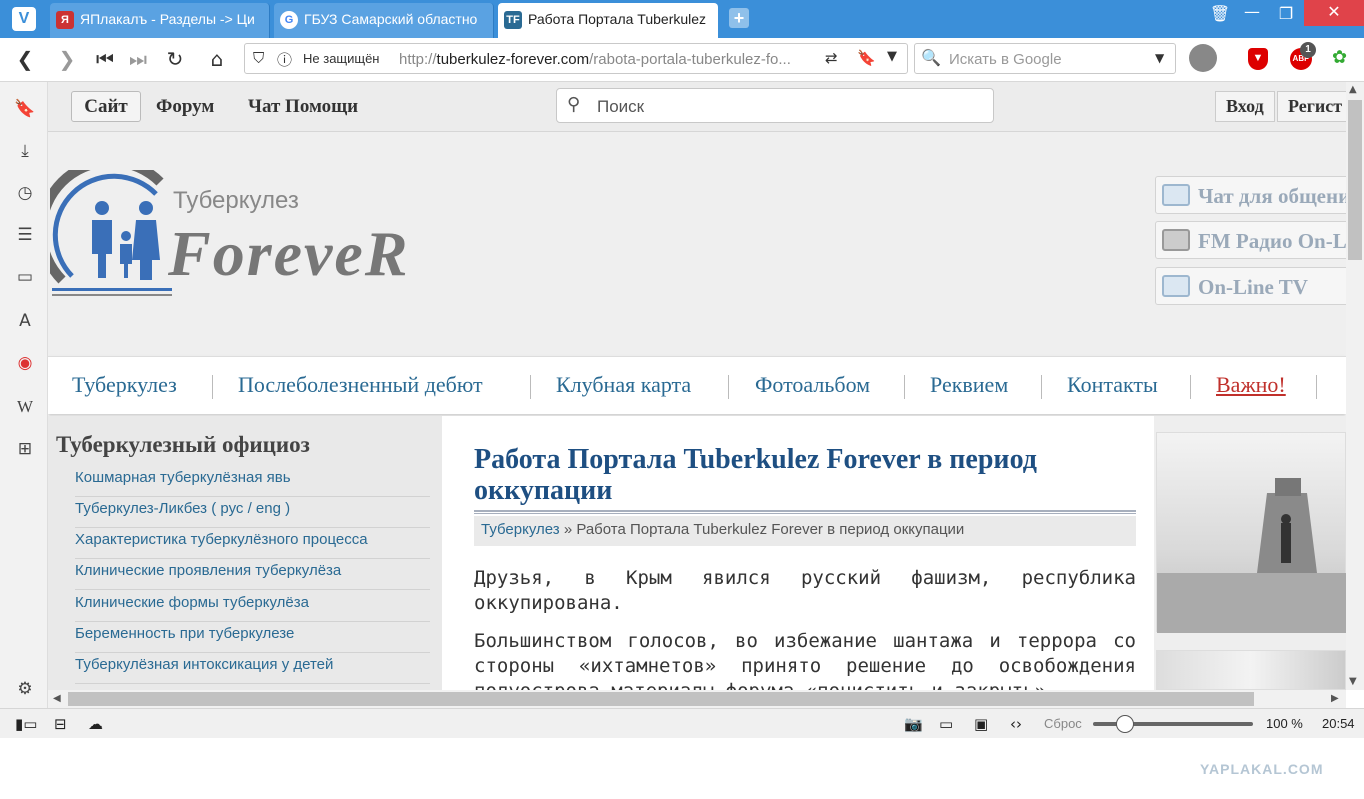 This screenshot has height=799, width=1364. Describe the element at coordinates (175, 59) in the screenshot. I see `reload-button: ↻` at that location.